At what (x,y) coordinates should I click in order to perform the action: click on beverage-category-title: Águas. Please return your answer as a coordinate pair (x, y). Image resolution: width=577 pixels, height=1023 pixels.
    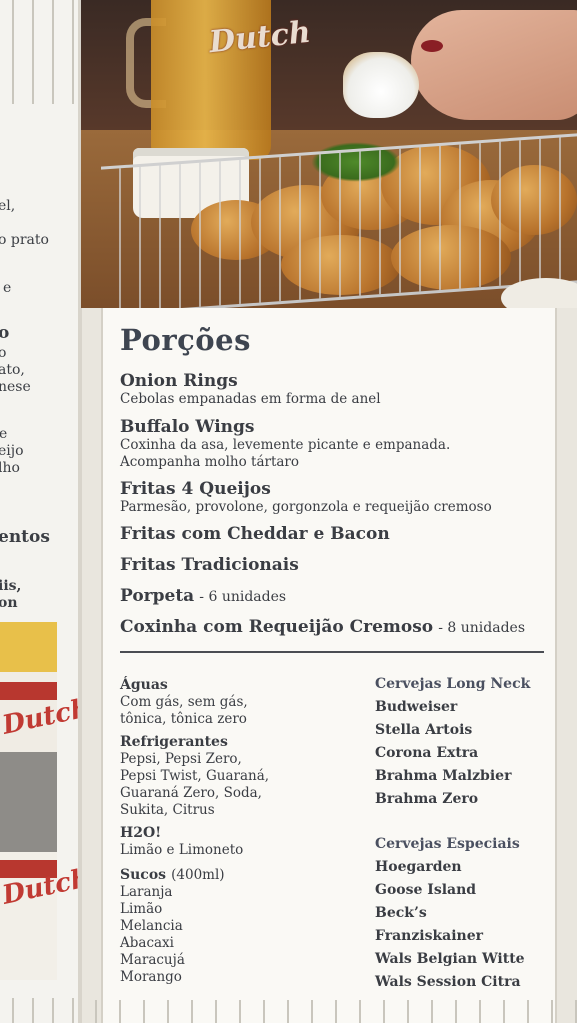
    Looking at the image, I should click on (144, 685).